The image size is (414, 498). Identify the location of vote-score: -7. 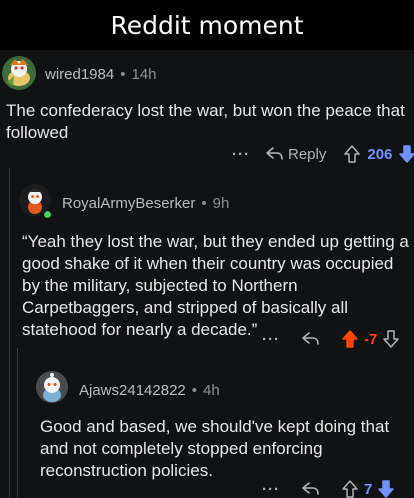
(371, 339).